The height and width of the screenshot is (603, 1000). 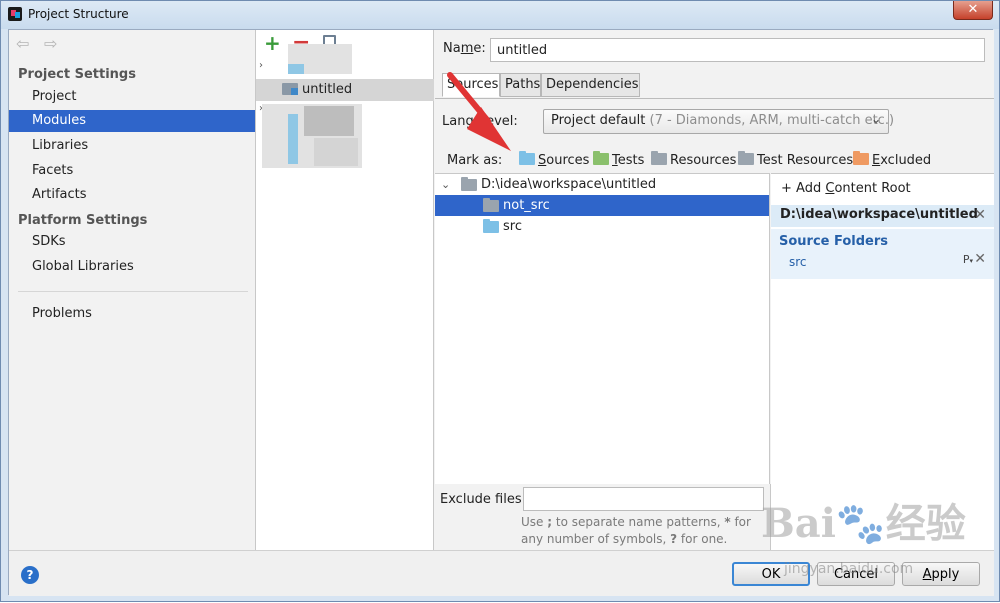 I want to click on remove-source-folder-icon: ✕, so click(x=980, y=259).